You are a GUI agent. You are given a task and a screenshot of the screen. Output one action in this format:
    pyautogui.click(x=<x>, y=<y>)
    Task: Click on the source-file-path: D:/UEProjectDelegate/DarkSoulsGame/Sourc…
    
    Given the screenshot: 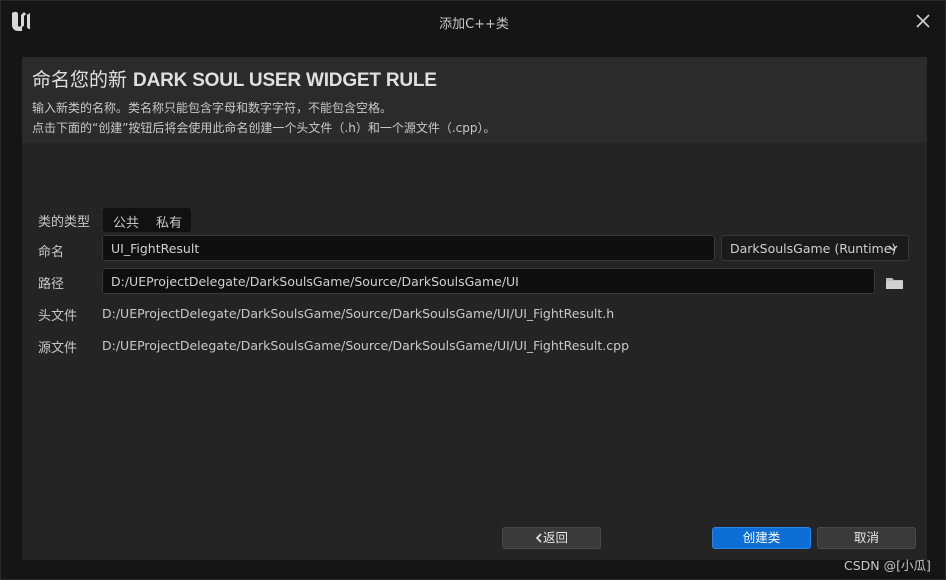 What is the action you would take?
    pyautogui.click(x=366, y=345)
    